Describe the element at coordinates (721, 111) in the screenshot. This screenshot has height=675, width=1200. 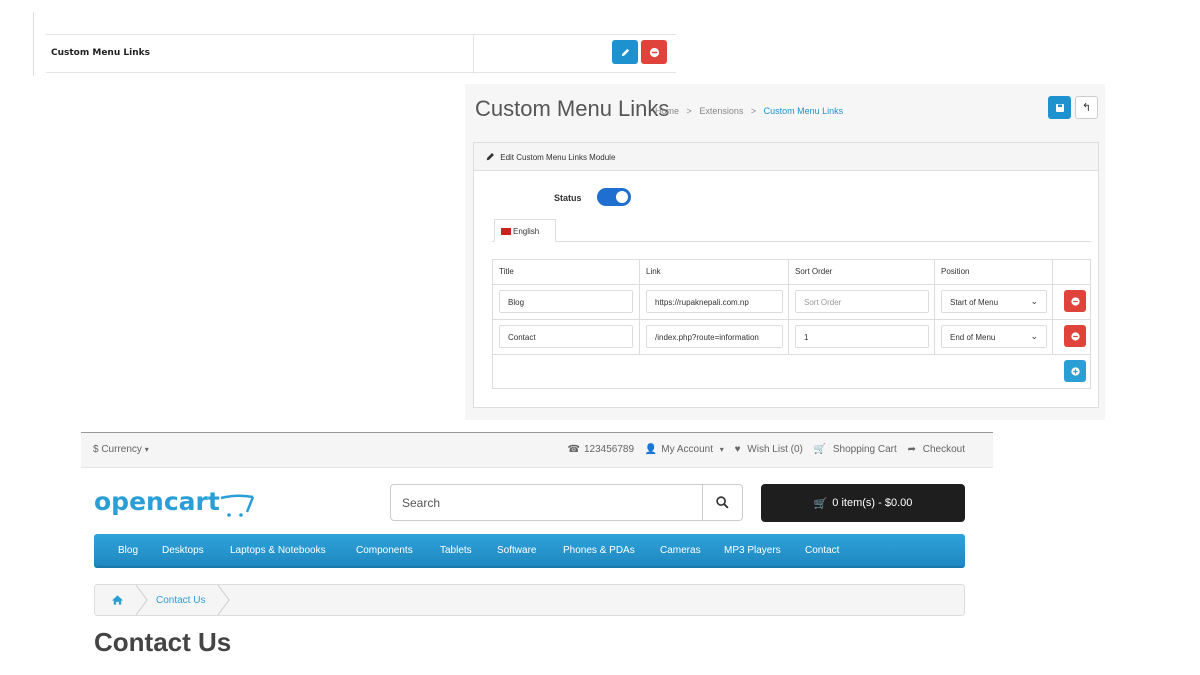
I see `breadcrumb-extensions: Extensions` at that location.